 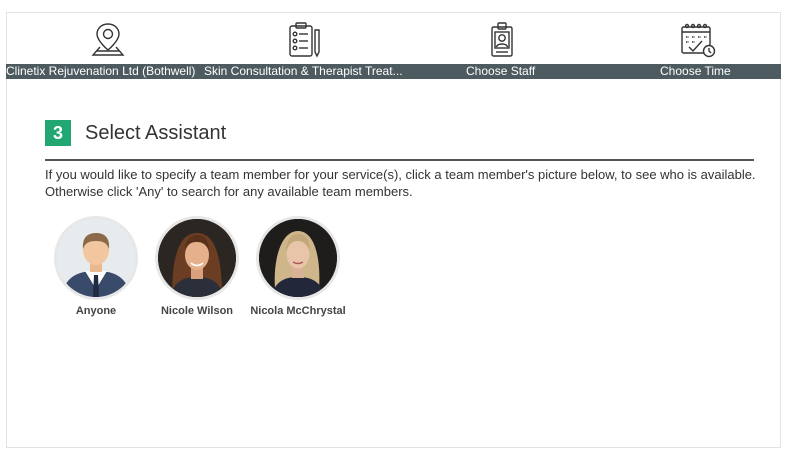 I want to click on frame-bottom-border, so click(x=393, y=447).